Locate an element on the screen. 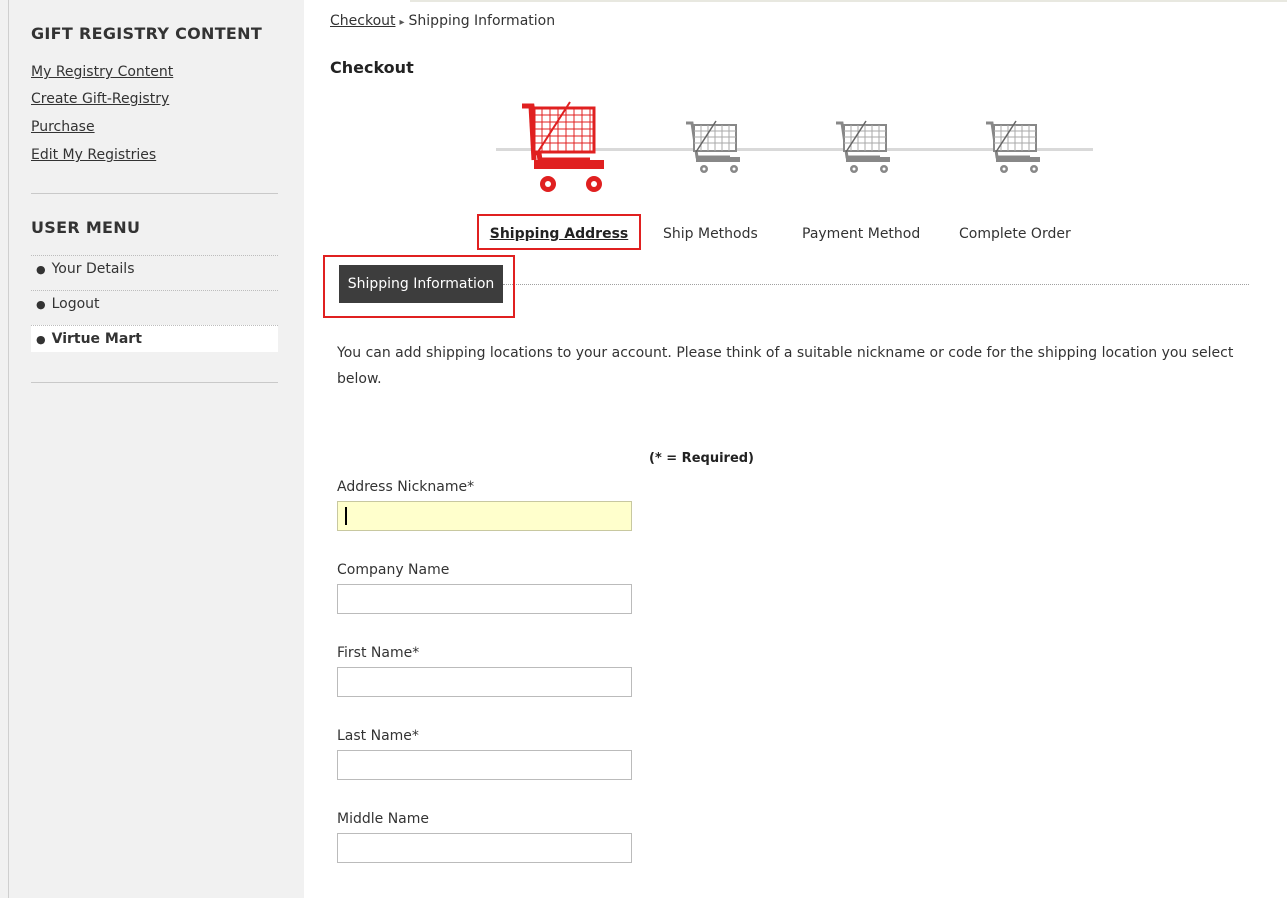 The image size is (1287, 898). step-label: Shipping Address is located at coordinates (559, 234).